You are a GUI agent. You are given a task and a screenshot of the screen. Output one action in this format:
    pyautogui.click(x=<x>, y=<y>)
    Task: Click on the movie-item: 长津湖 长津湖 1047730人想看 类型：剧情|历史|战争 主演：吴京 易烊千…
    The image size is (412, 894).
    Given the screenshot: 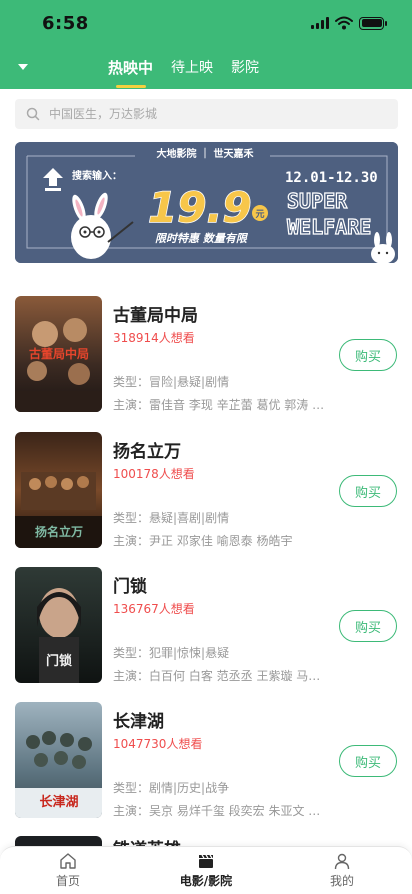 What is the action you would take?
    pyautogui.click(x=206, y=757)
    